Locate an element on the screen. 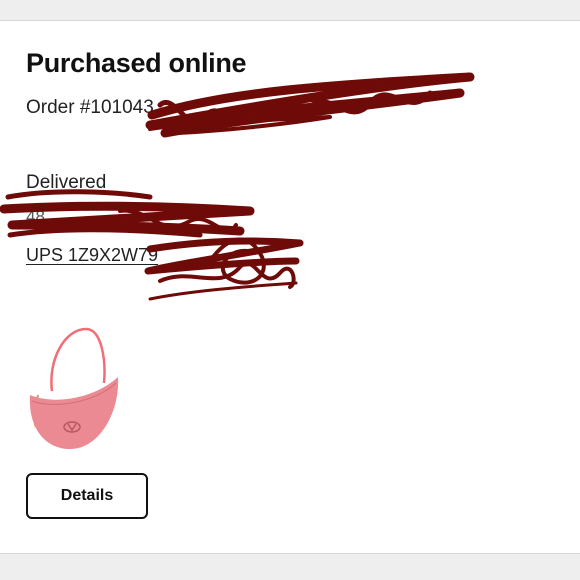  details-button: Details is located at coordinates (87, 496).